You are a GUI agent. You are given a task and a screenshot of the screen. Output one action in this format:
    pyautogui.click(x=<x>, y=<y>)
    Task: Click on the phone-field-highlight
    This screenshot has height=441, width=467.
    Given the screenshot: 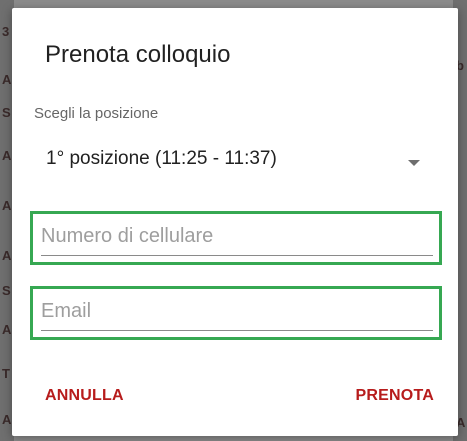 What is the action you would take?
    pyautogui.click(x=236, y=238)
    